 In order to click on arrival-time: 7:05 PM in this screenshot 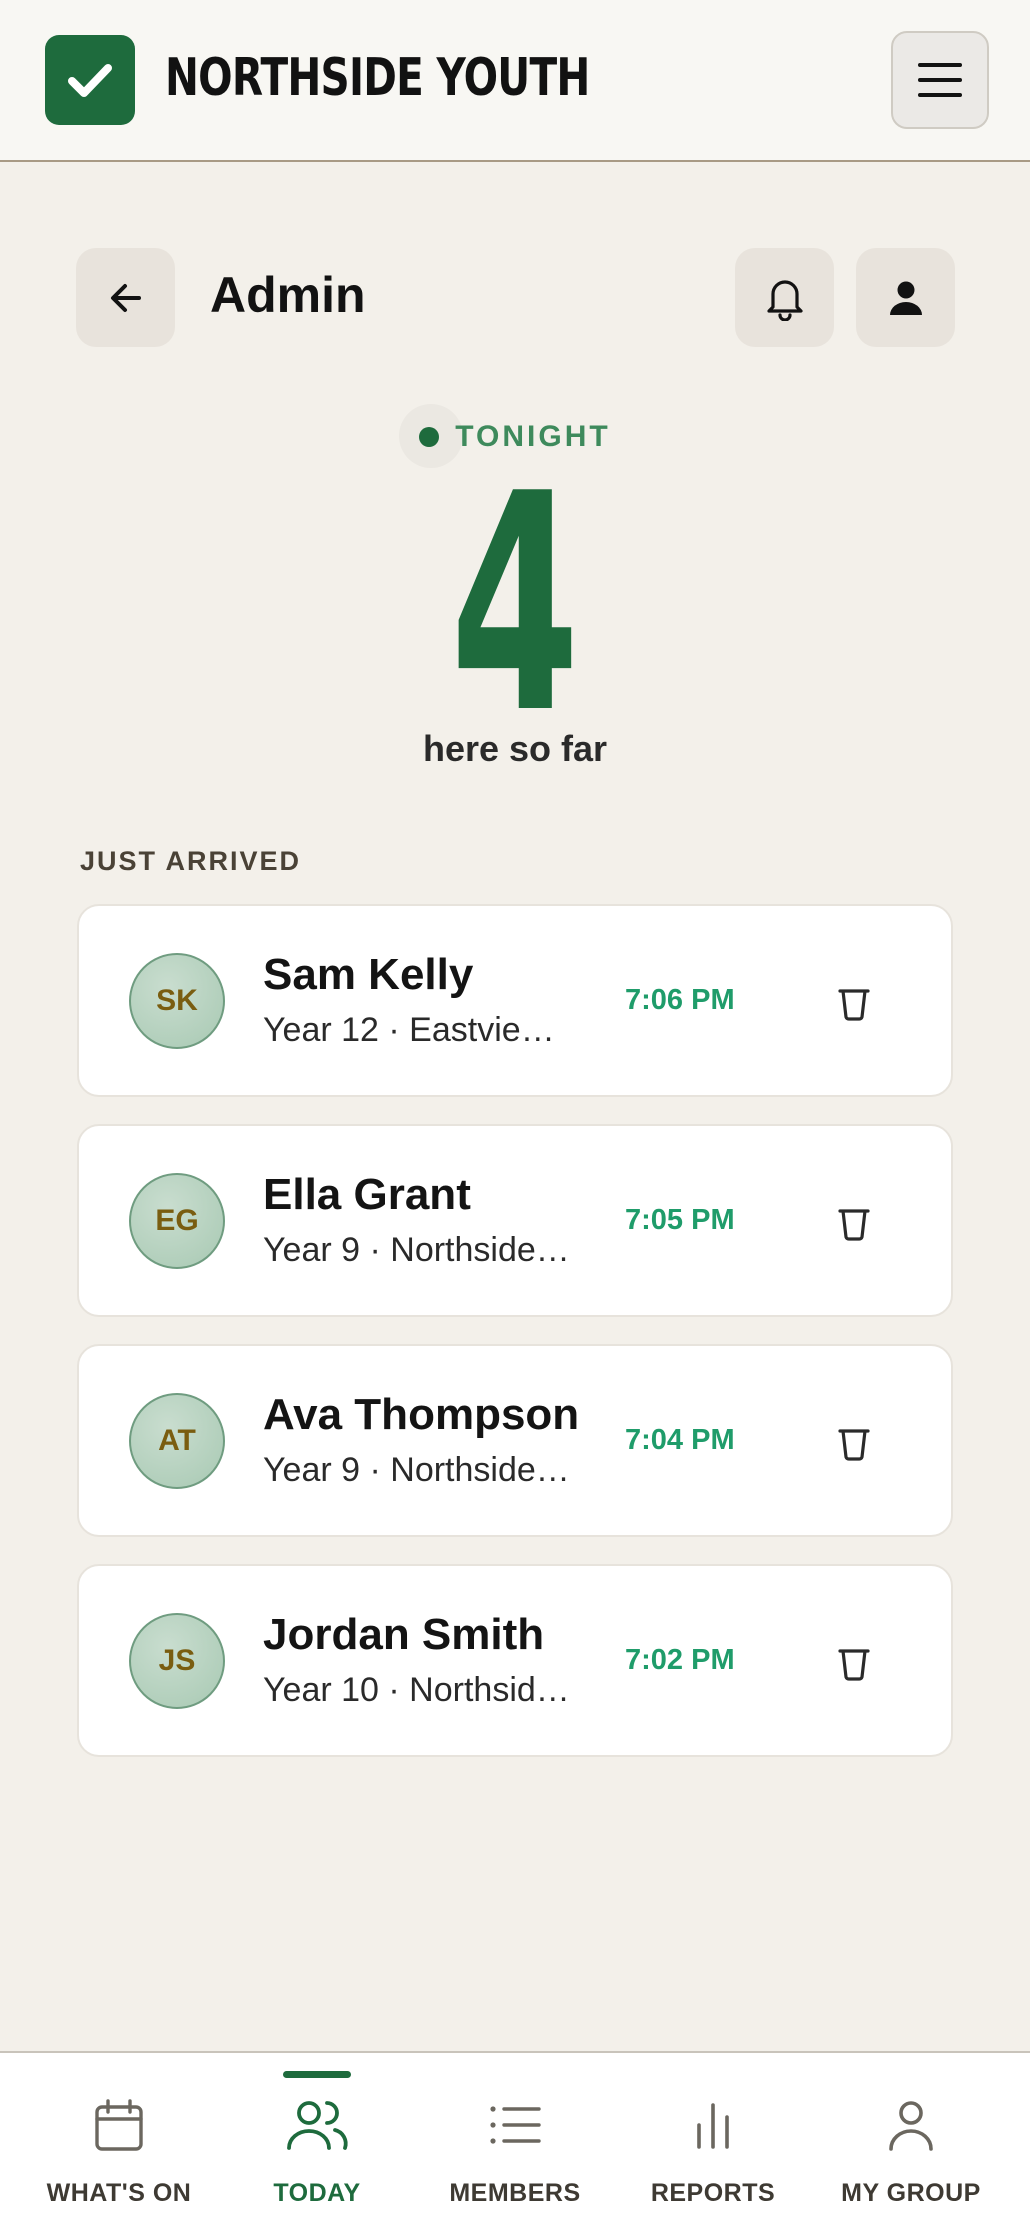, I will do `click(680, 1220)`.